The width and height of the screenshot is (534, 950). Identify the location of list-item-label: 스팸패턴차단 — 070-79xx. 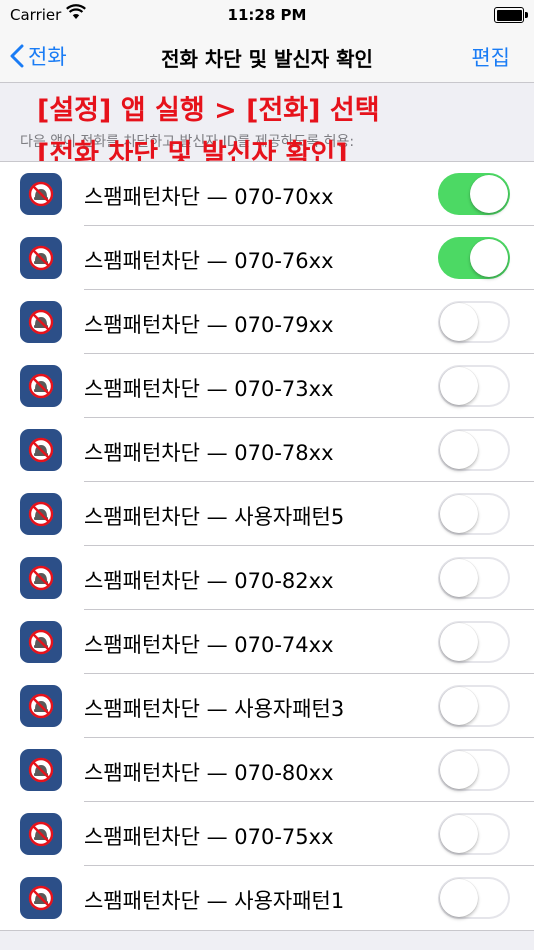
(209, 325).